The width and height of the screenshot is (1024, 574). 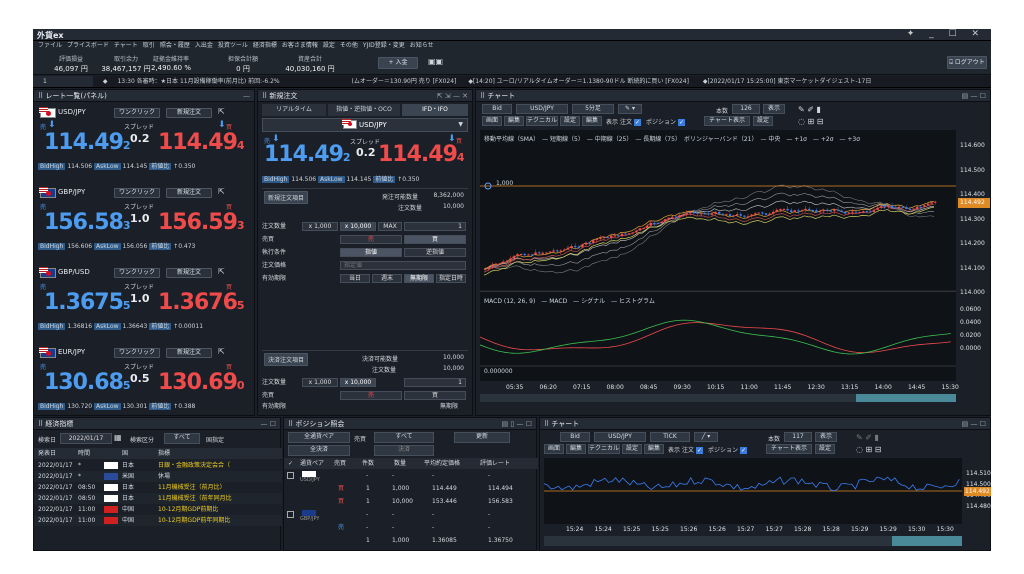 I want to click on draw-tool-icon: ✎ ▾, so click(x=630, y=109).